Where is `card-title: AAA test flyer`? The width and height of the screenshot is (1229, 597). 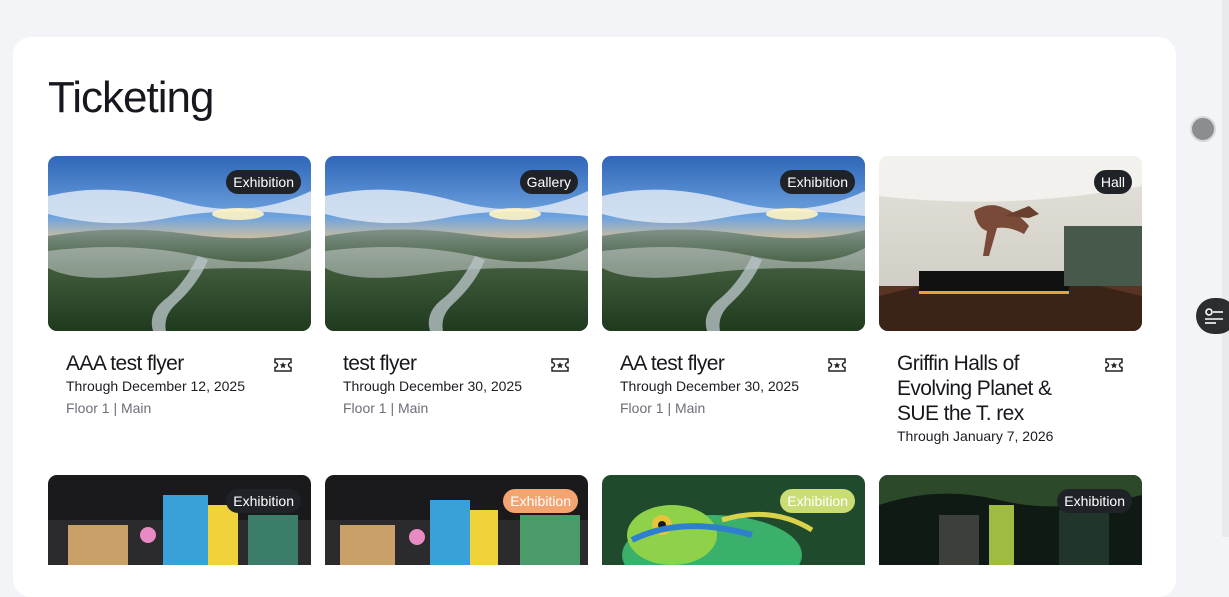
card-title: AAA test flyer is located at coordinates (163, 363).